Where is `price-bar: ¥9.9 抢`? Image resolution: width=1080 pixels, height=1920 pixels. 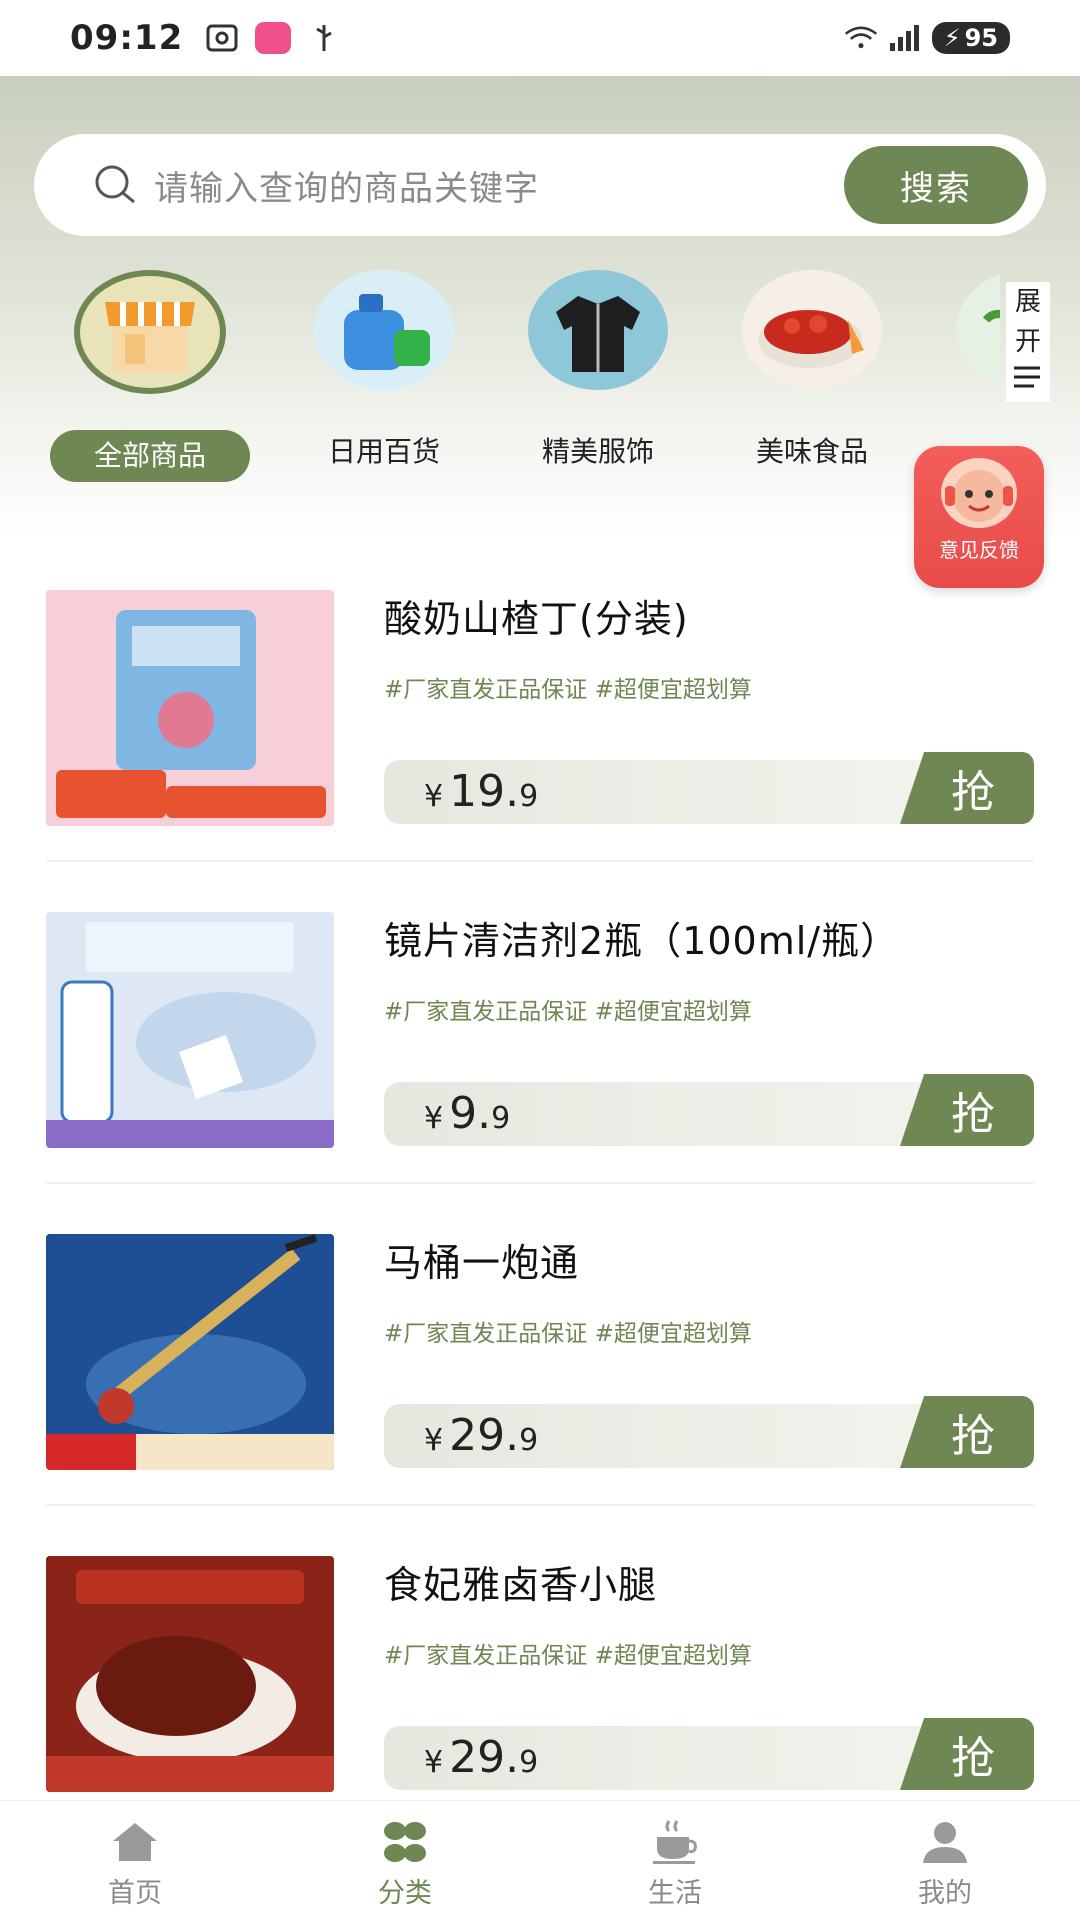 price-bar: ¥9.9 抢 is located at coordinates (709, 1110).